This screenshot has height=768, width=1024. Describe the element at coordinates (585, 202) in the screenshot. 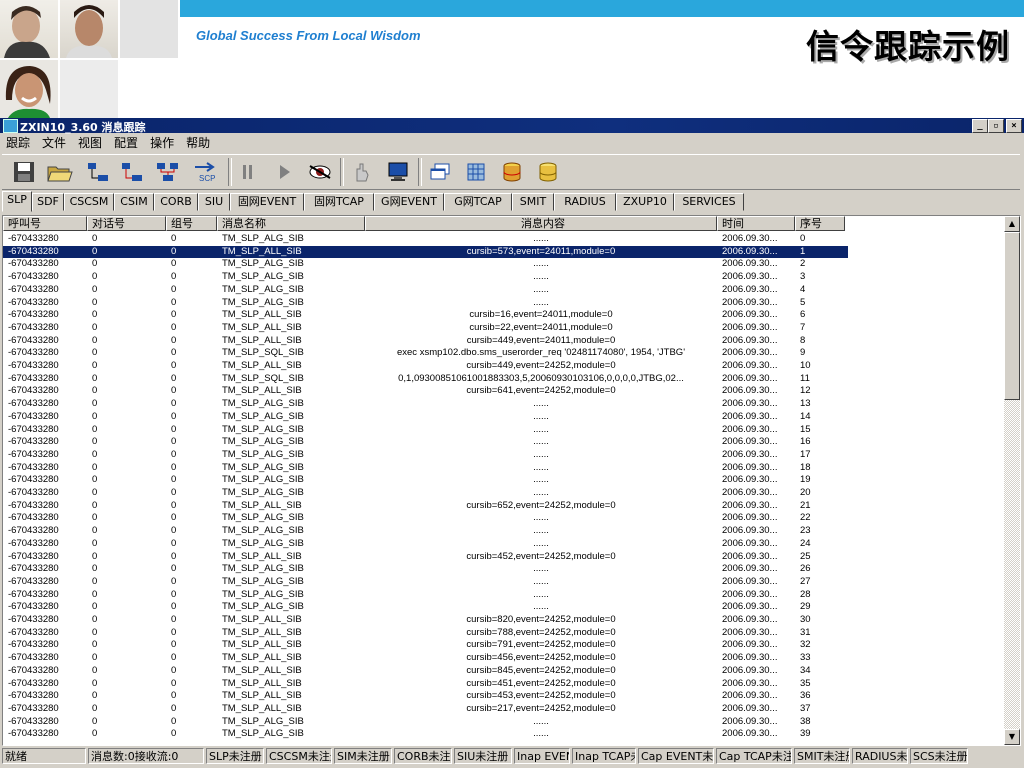

I see `tab-radius: RADIUS` at that location.